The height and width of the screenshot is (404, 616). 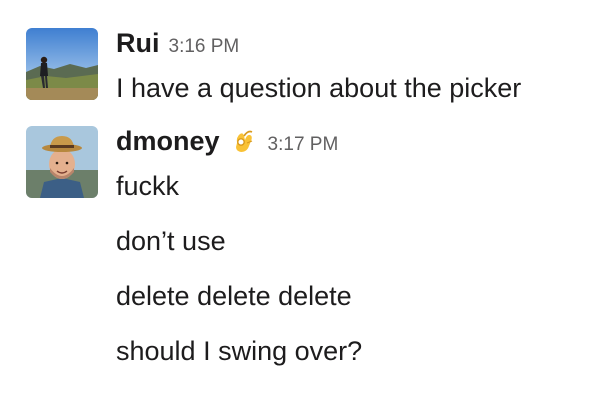 I want to click on message-text: don’t use, so click(x=171, y=241).